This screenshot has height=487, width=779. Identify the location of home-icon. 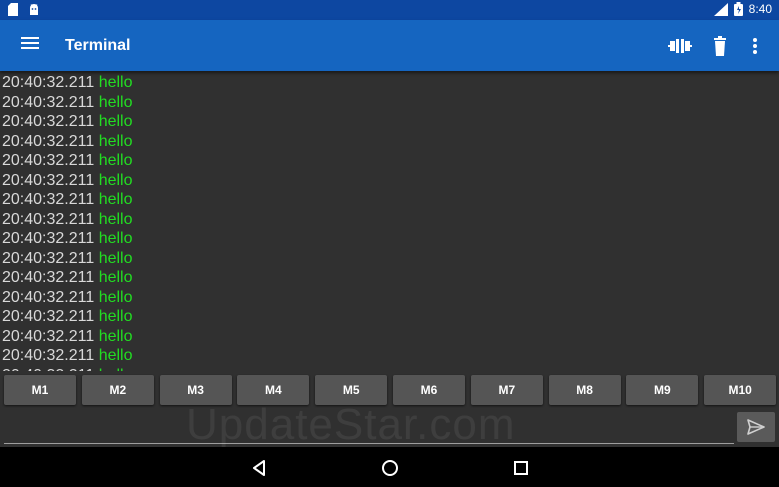
(390, 468).